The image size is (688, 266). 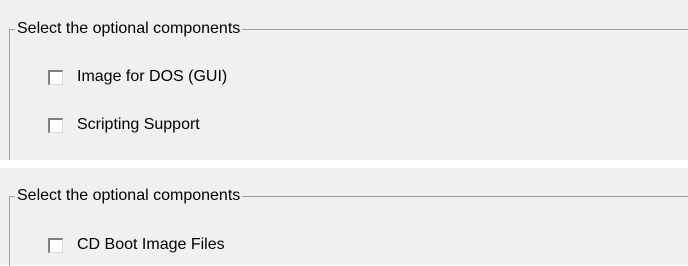 I want to click on image-for-dos-option: Image for DOS (GUI), so click(x=137, y=77).